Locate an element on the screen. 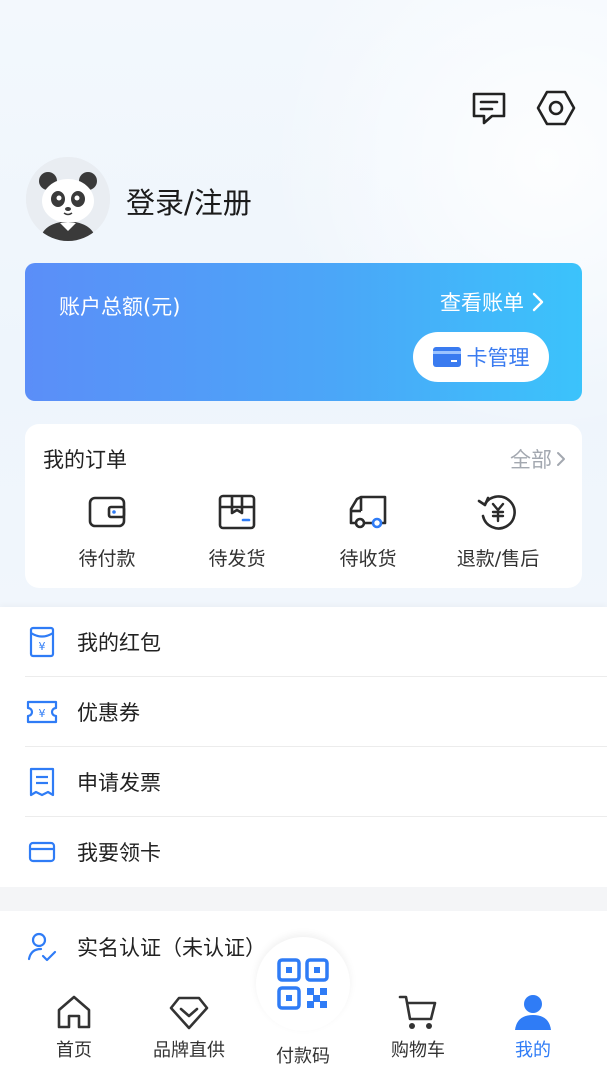 Image resolution: width=607 pixels, height=1080 pixels. coupon-icon: ¥ is located at coordinates (42, 712).